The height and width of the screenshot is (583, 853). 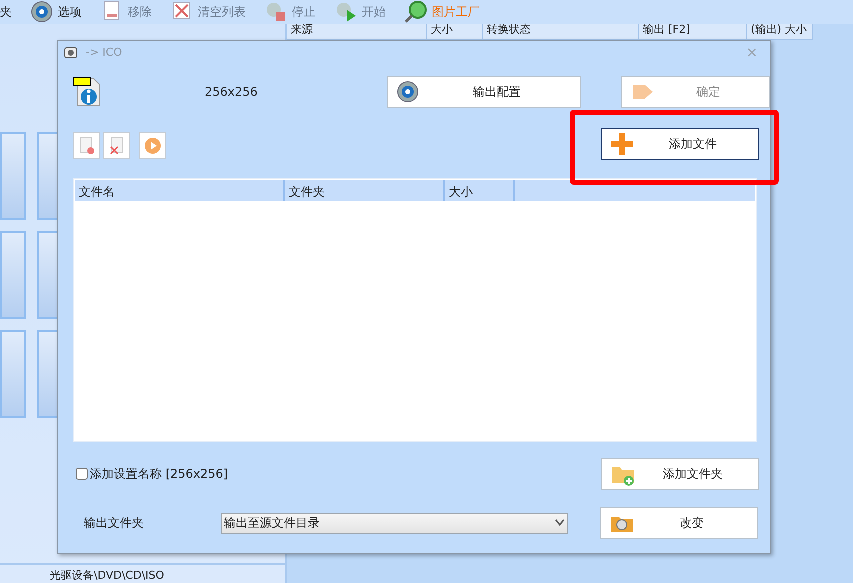 I want to click on chevron-down-icon, so click(x=560, y=523).